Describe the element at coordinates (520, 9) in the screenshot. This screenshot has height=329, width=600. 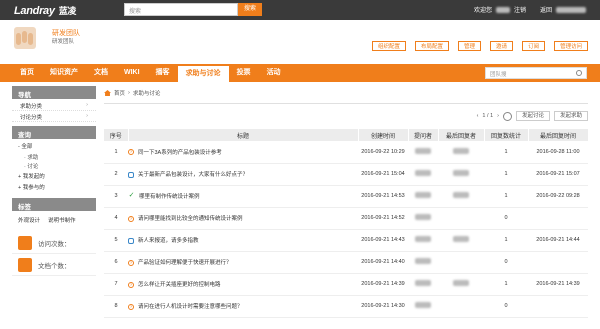
I see `logout-link: 注销` at that location.